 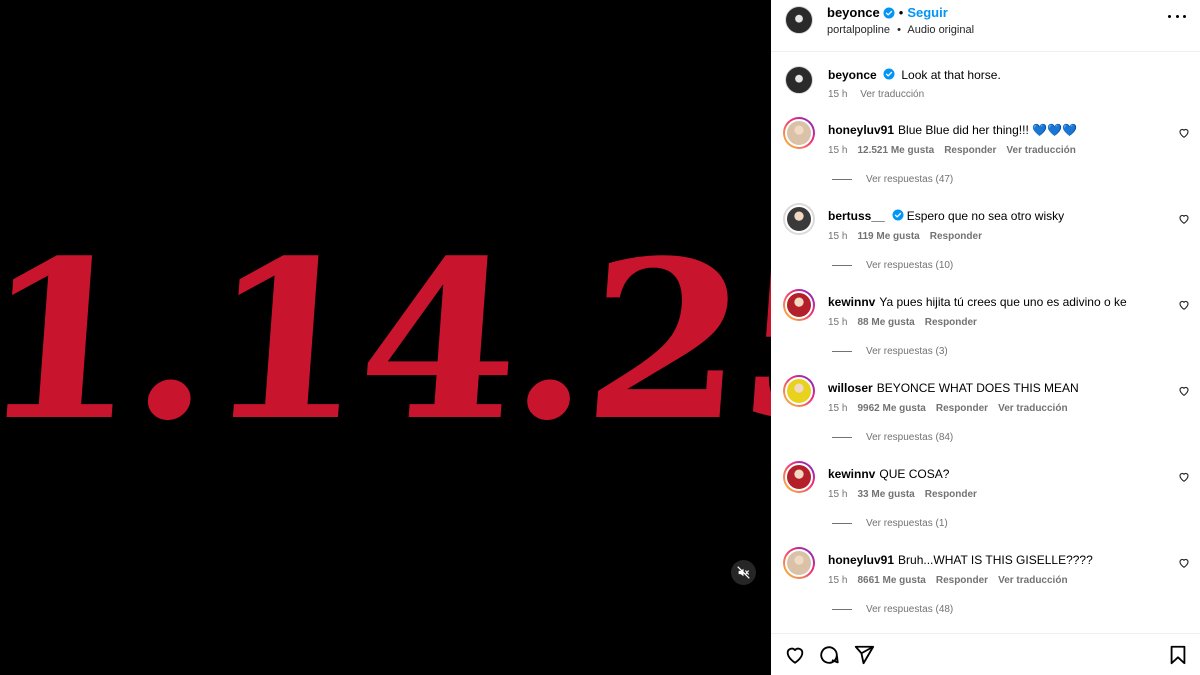 I want to click on comment-text: Blue Blue did her thing!!! 💙💙💙, so click(x=987, y=130).